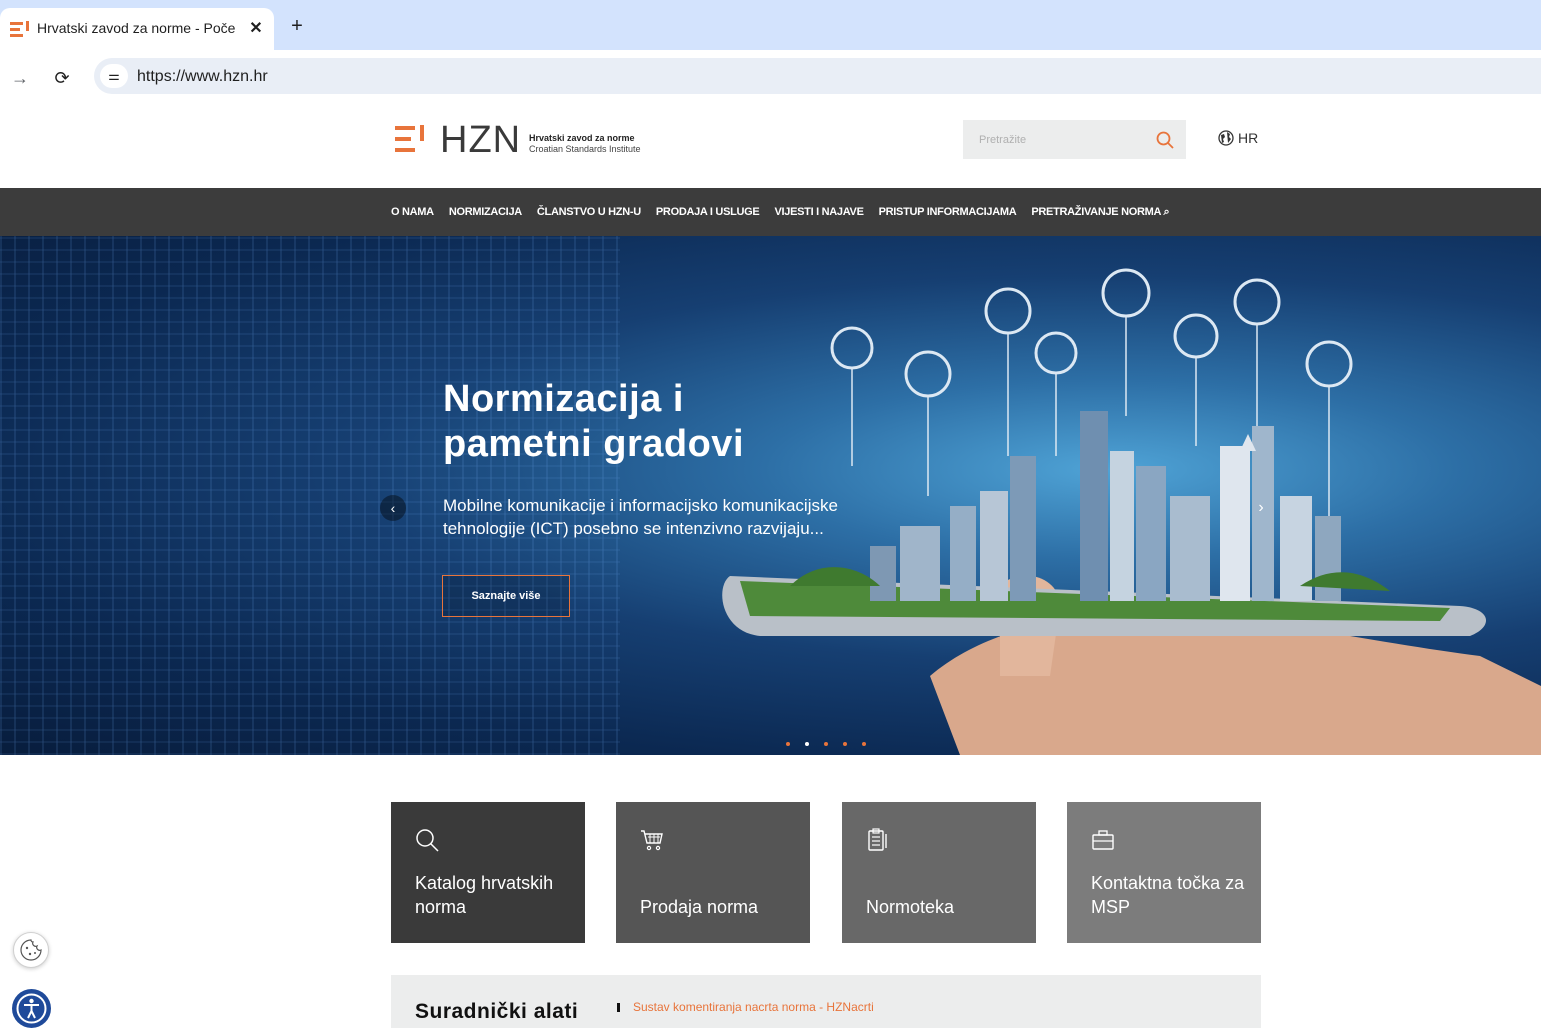  I want to click on collaboration-separator, so click(618, 1007).